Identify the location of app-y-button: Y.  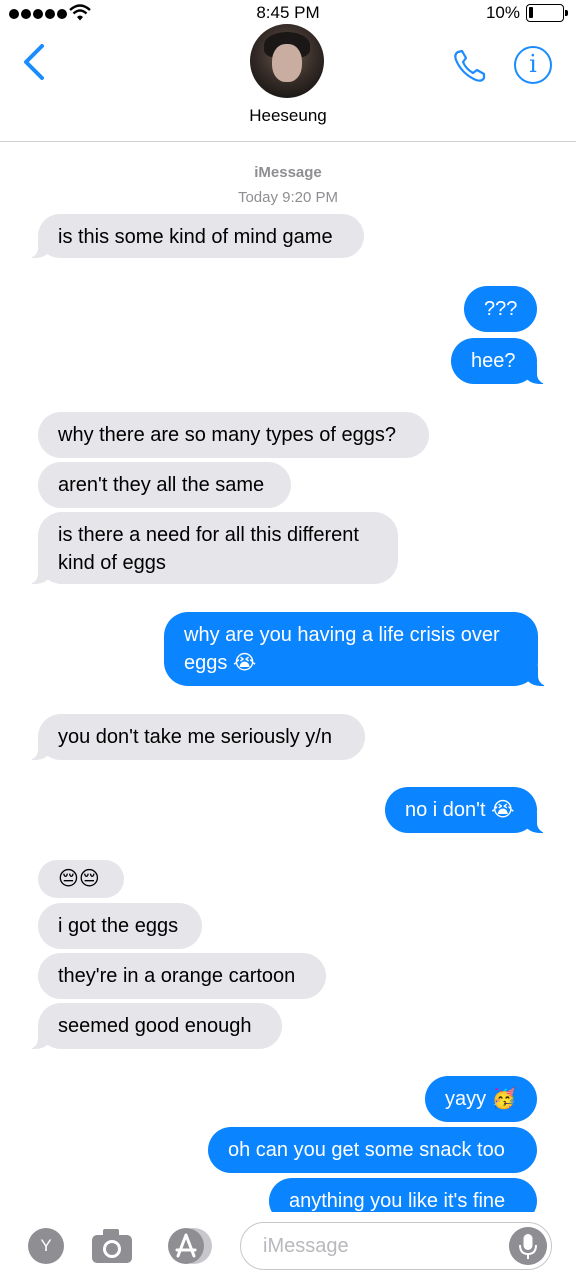
(46, 1246).